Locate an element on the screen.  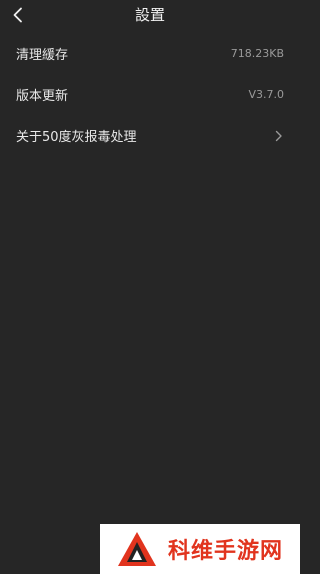
settings-item-clear-cache: 清理緩存 718.23KB is located at coordinates (150, 53).